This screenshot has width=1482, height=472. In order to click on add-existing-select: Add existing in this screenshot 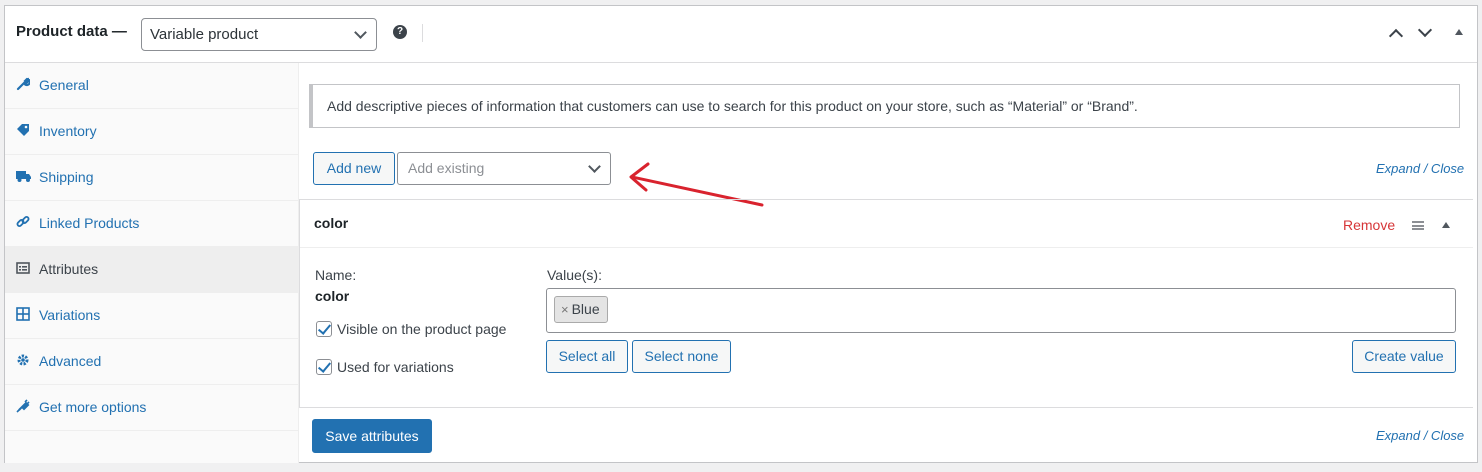, I will do `click(504, 168)`.